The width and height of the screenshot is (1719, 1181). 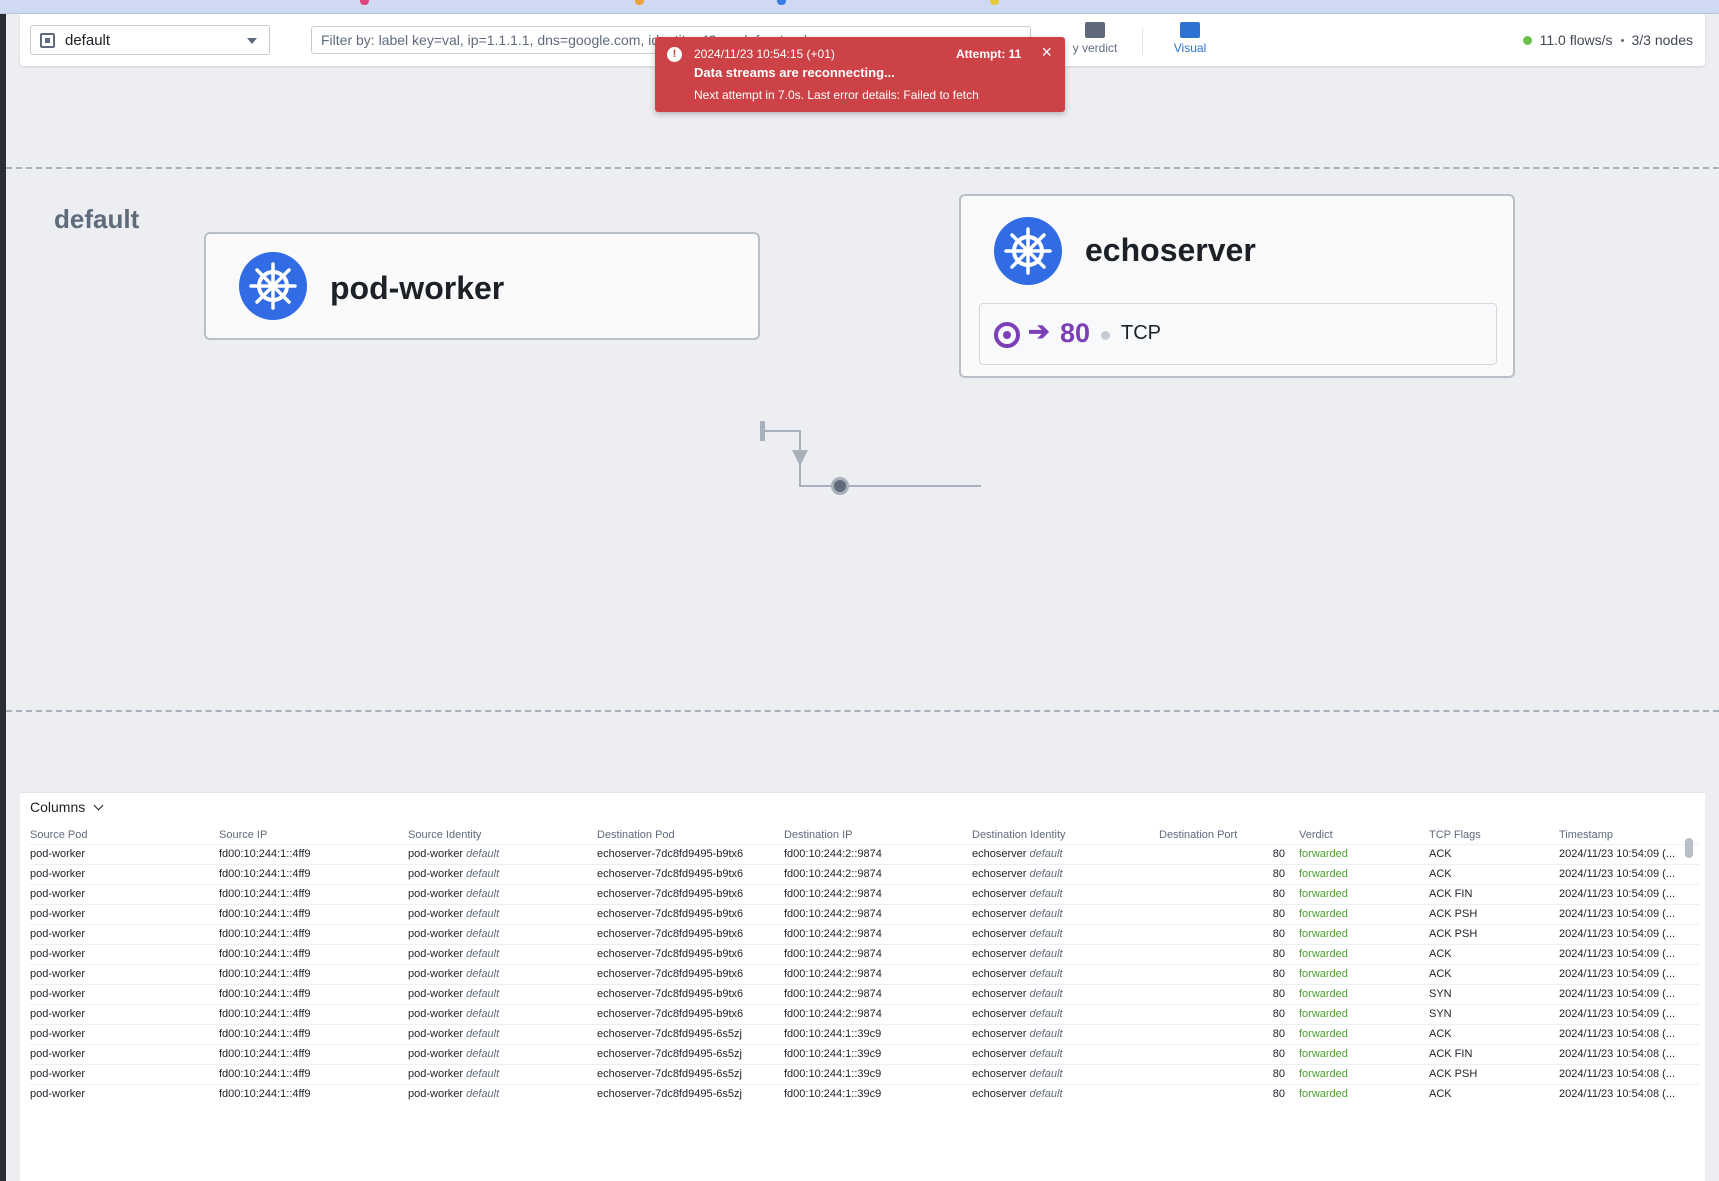 I want to click on close-icon: ×, so click(x=1046, y=52).